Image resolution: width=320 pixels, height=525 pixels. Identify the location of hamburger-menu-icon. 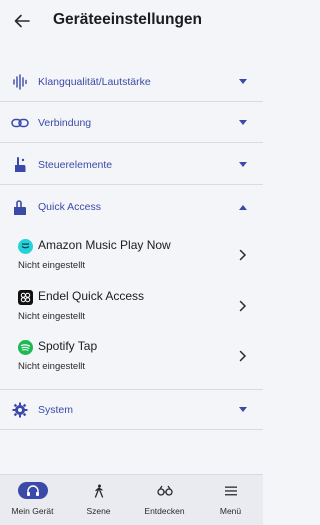
(231, 490).